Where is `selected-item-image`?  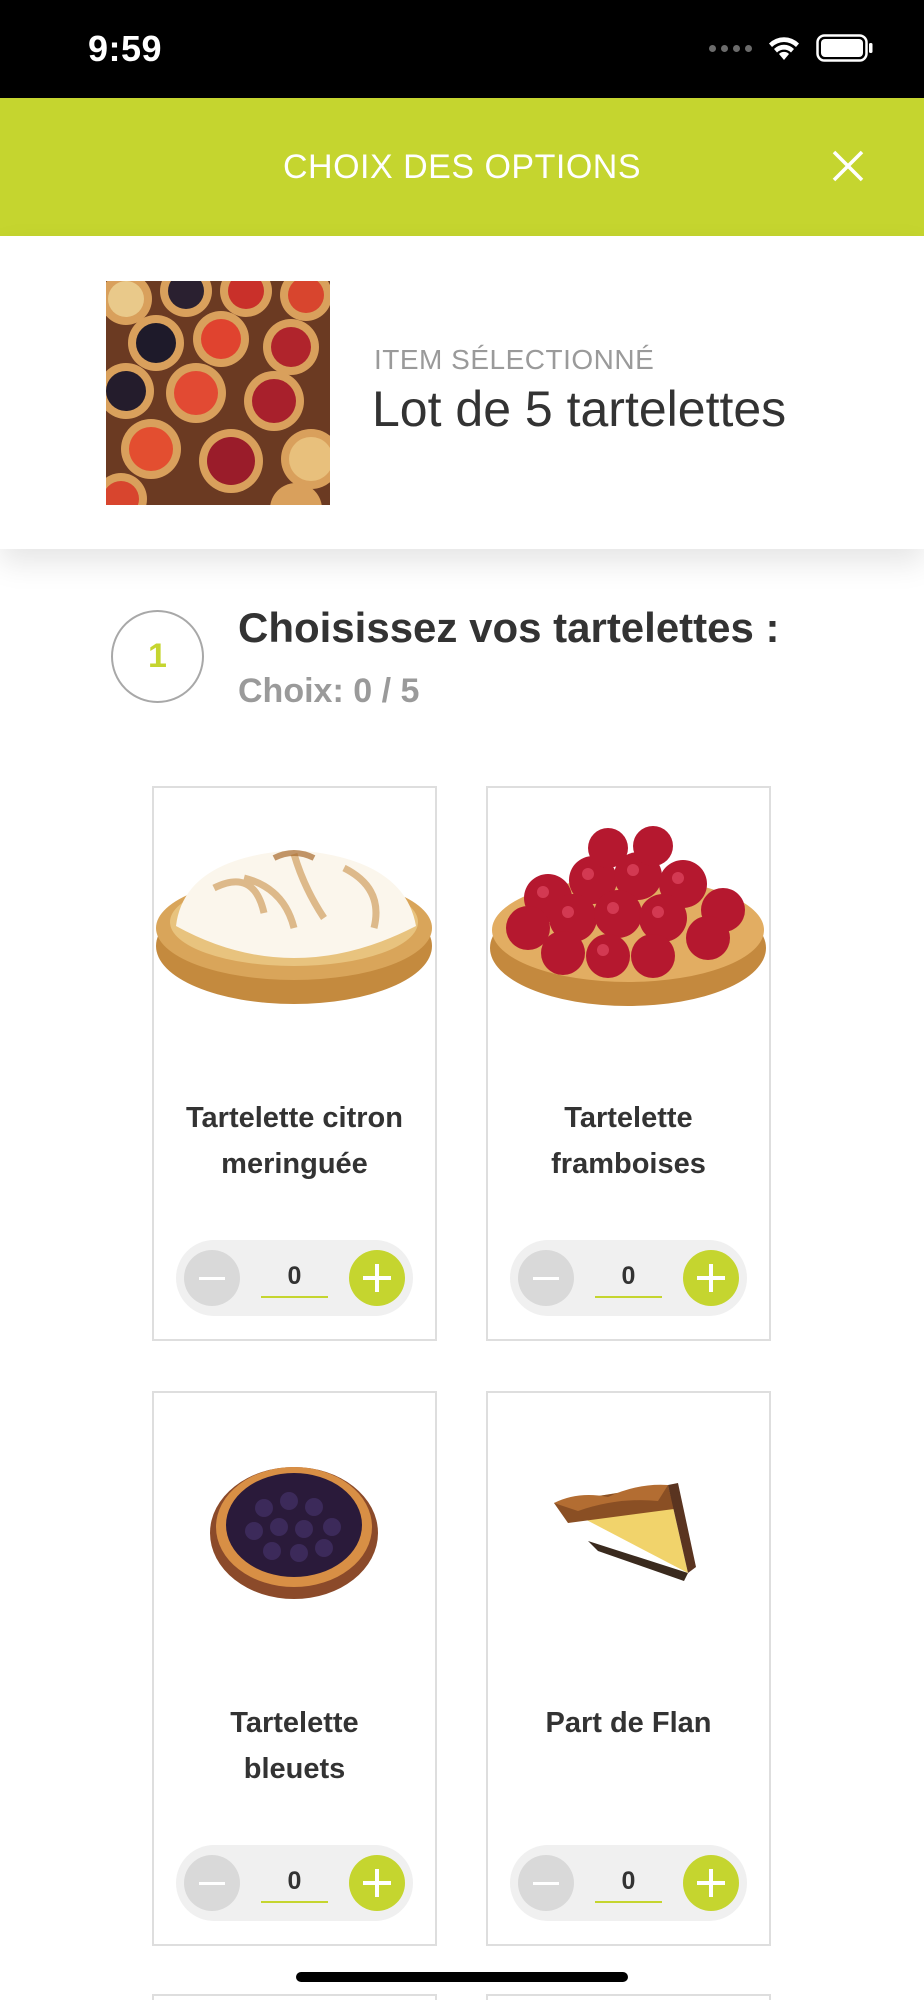
selected-item-image is located at coordinates (218, 393).